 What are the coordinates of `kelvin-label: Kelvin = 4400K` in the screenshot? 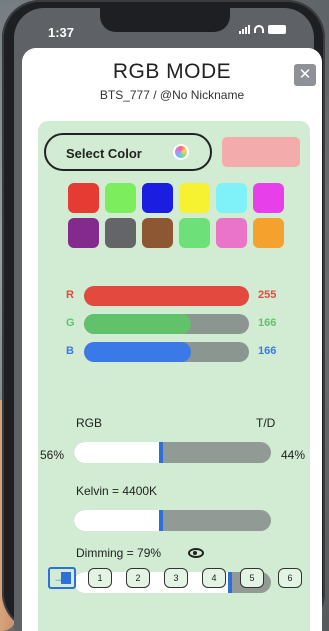 It's located at (117, 491).